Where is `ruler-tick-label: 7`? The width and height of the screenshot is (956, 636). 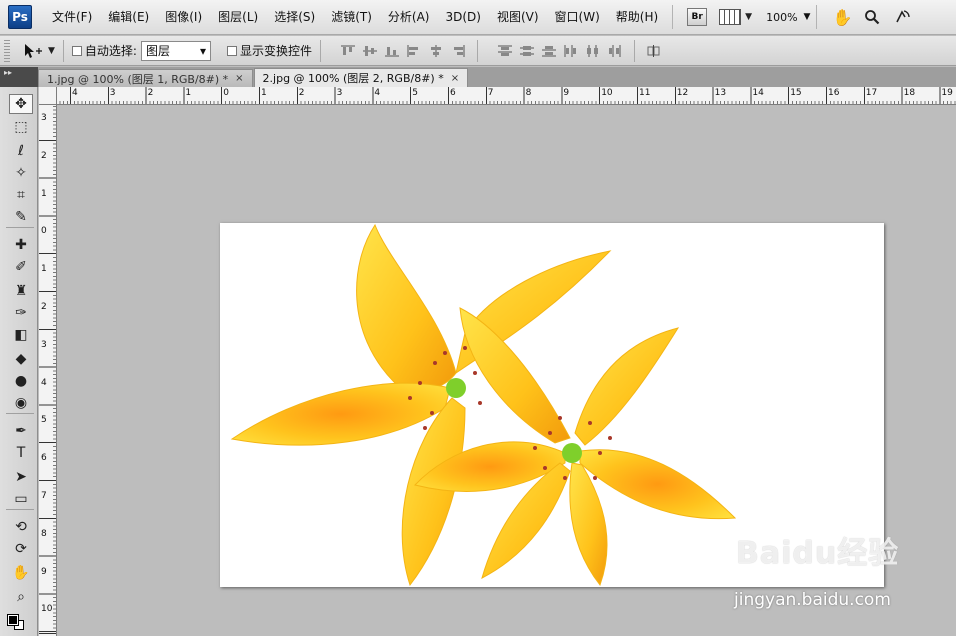
ruler-tick-label: 7 is located at coordinates (490, 93).